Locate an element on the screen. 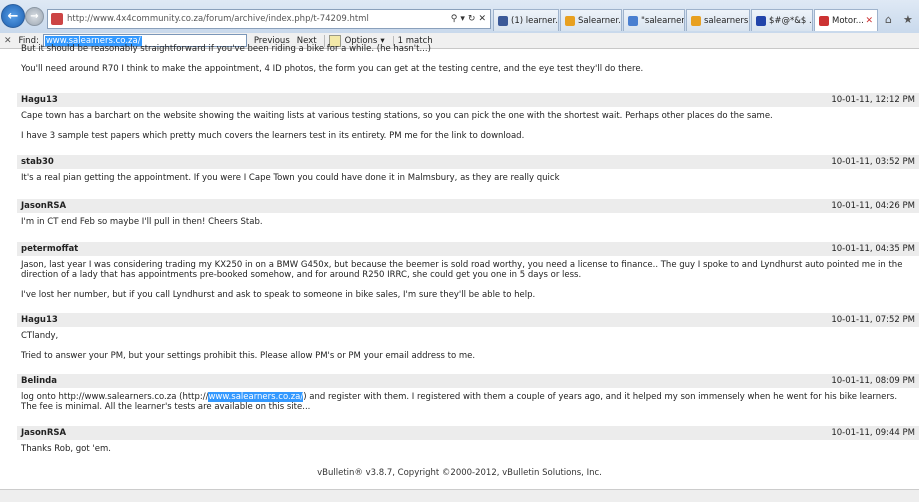 The width and height of the screenshot is (919, 502). close-icon: ✕ is located at coordinates (8, 41).